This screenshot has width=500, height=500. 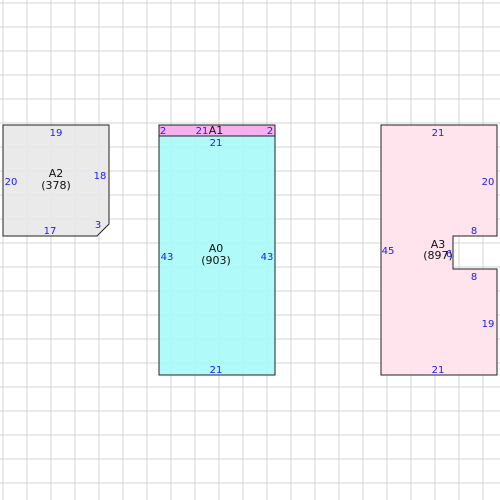 What do you see at coordinates (50, 231) in the screenshot?
I see `area-a2-dim-bottom: 17` at bounding box center [50, 231].